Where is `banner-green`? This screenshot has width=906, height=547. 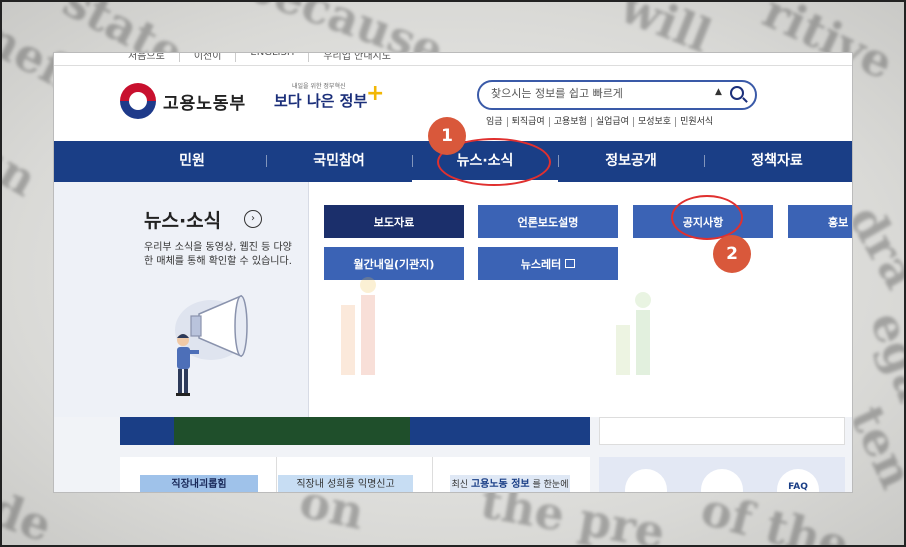 banner-green is located at coordinates (292, 431).